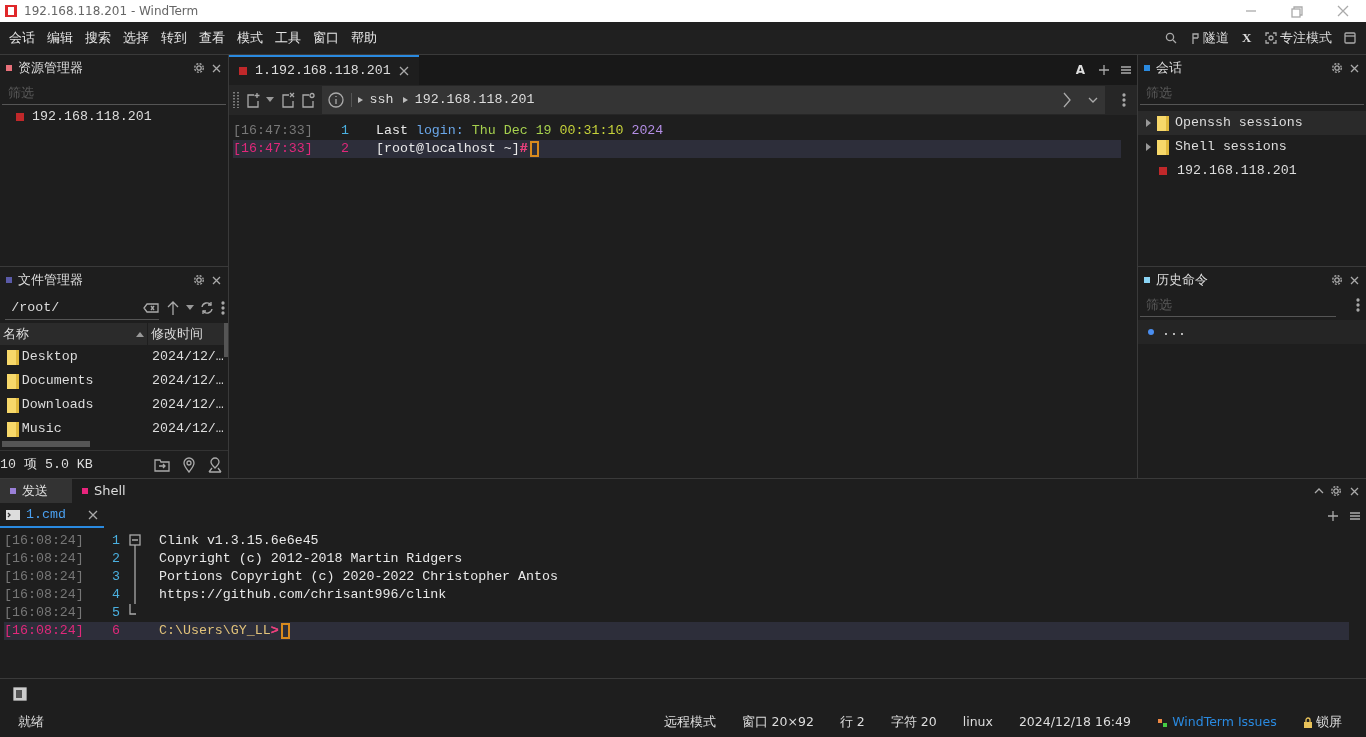 This screenshot has width=1366, height=737. Describe the element at coordinates (1350, 38) in the screenshot. I see `layout-icon` at that location.